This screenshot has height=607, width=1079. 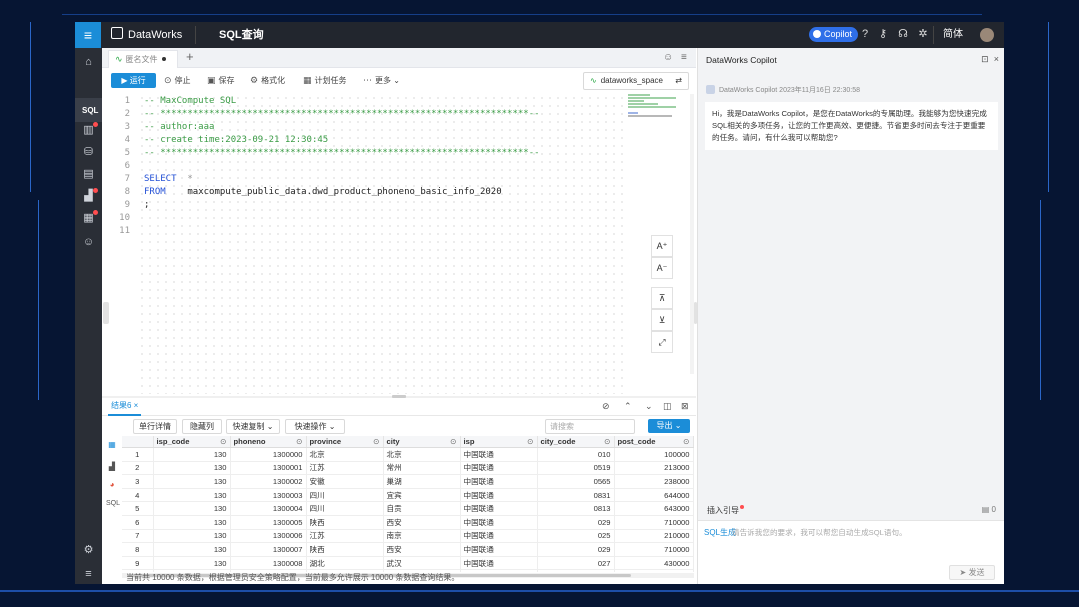 What do you see at coordinates (381, 80) in the screenshot?
I see `more-button: ⋯ 更多 ⌄` at bounding box center [381, 80].